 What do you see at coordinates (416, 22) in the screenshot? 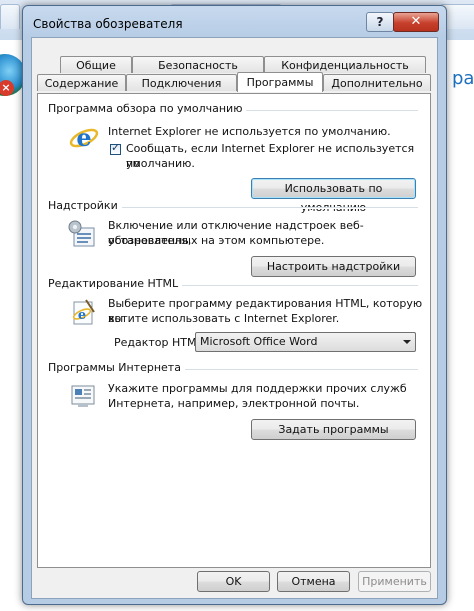
I see `close-button: ✕` at bounding box center [416, 22].